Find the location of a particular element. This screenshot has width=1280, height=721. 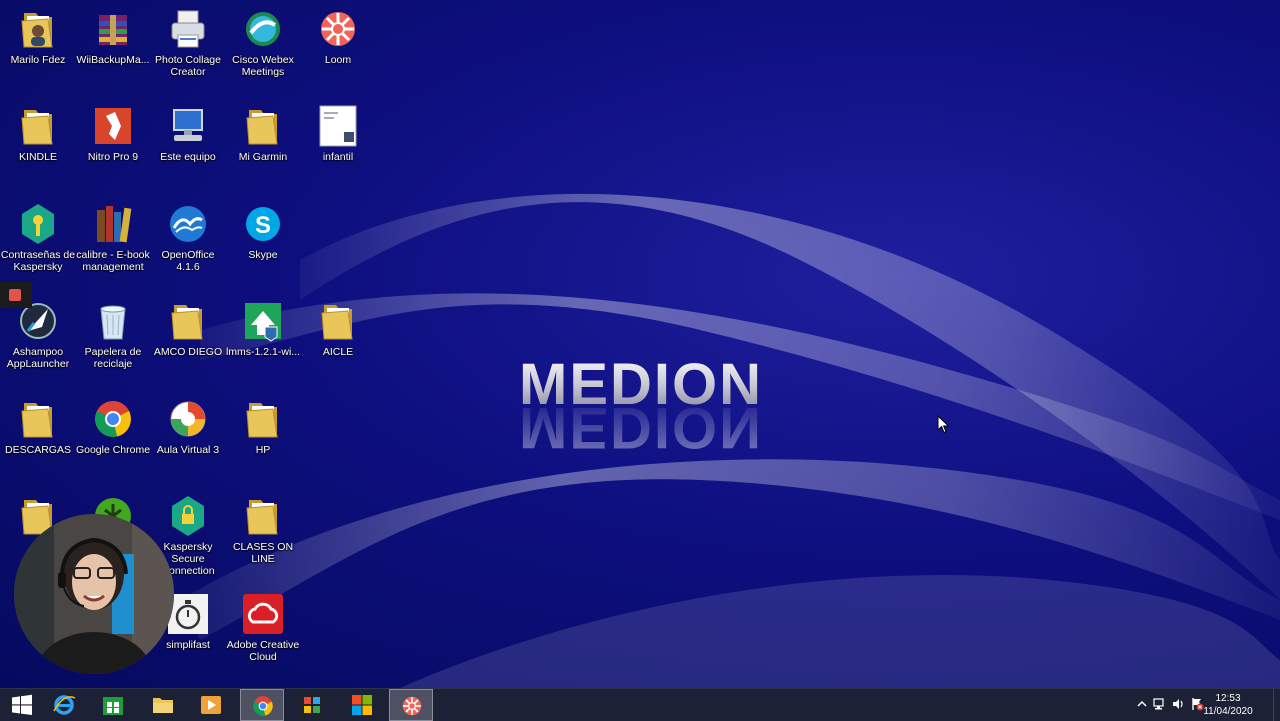

desktop-icon-loom: Loom is located at coordinates (338, 51).